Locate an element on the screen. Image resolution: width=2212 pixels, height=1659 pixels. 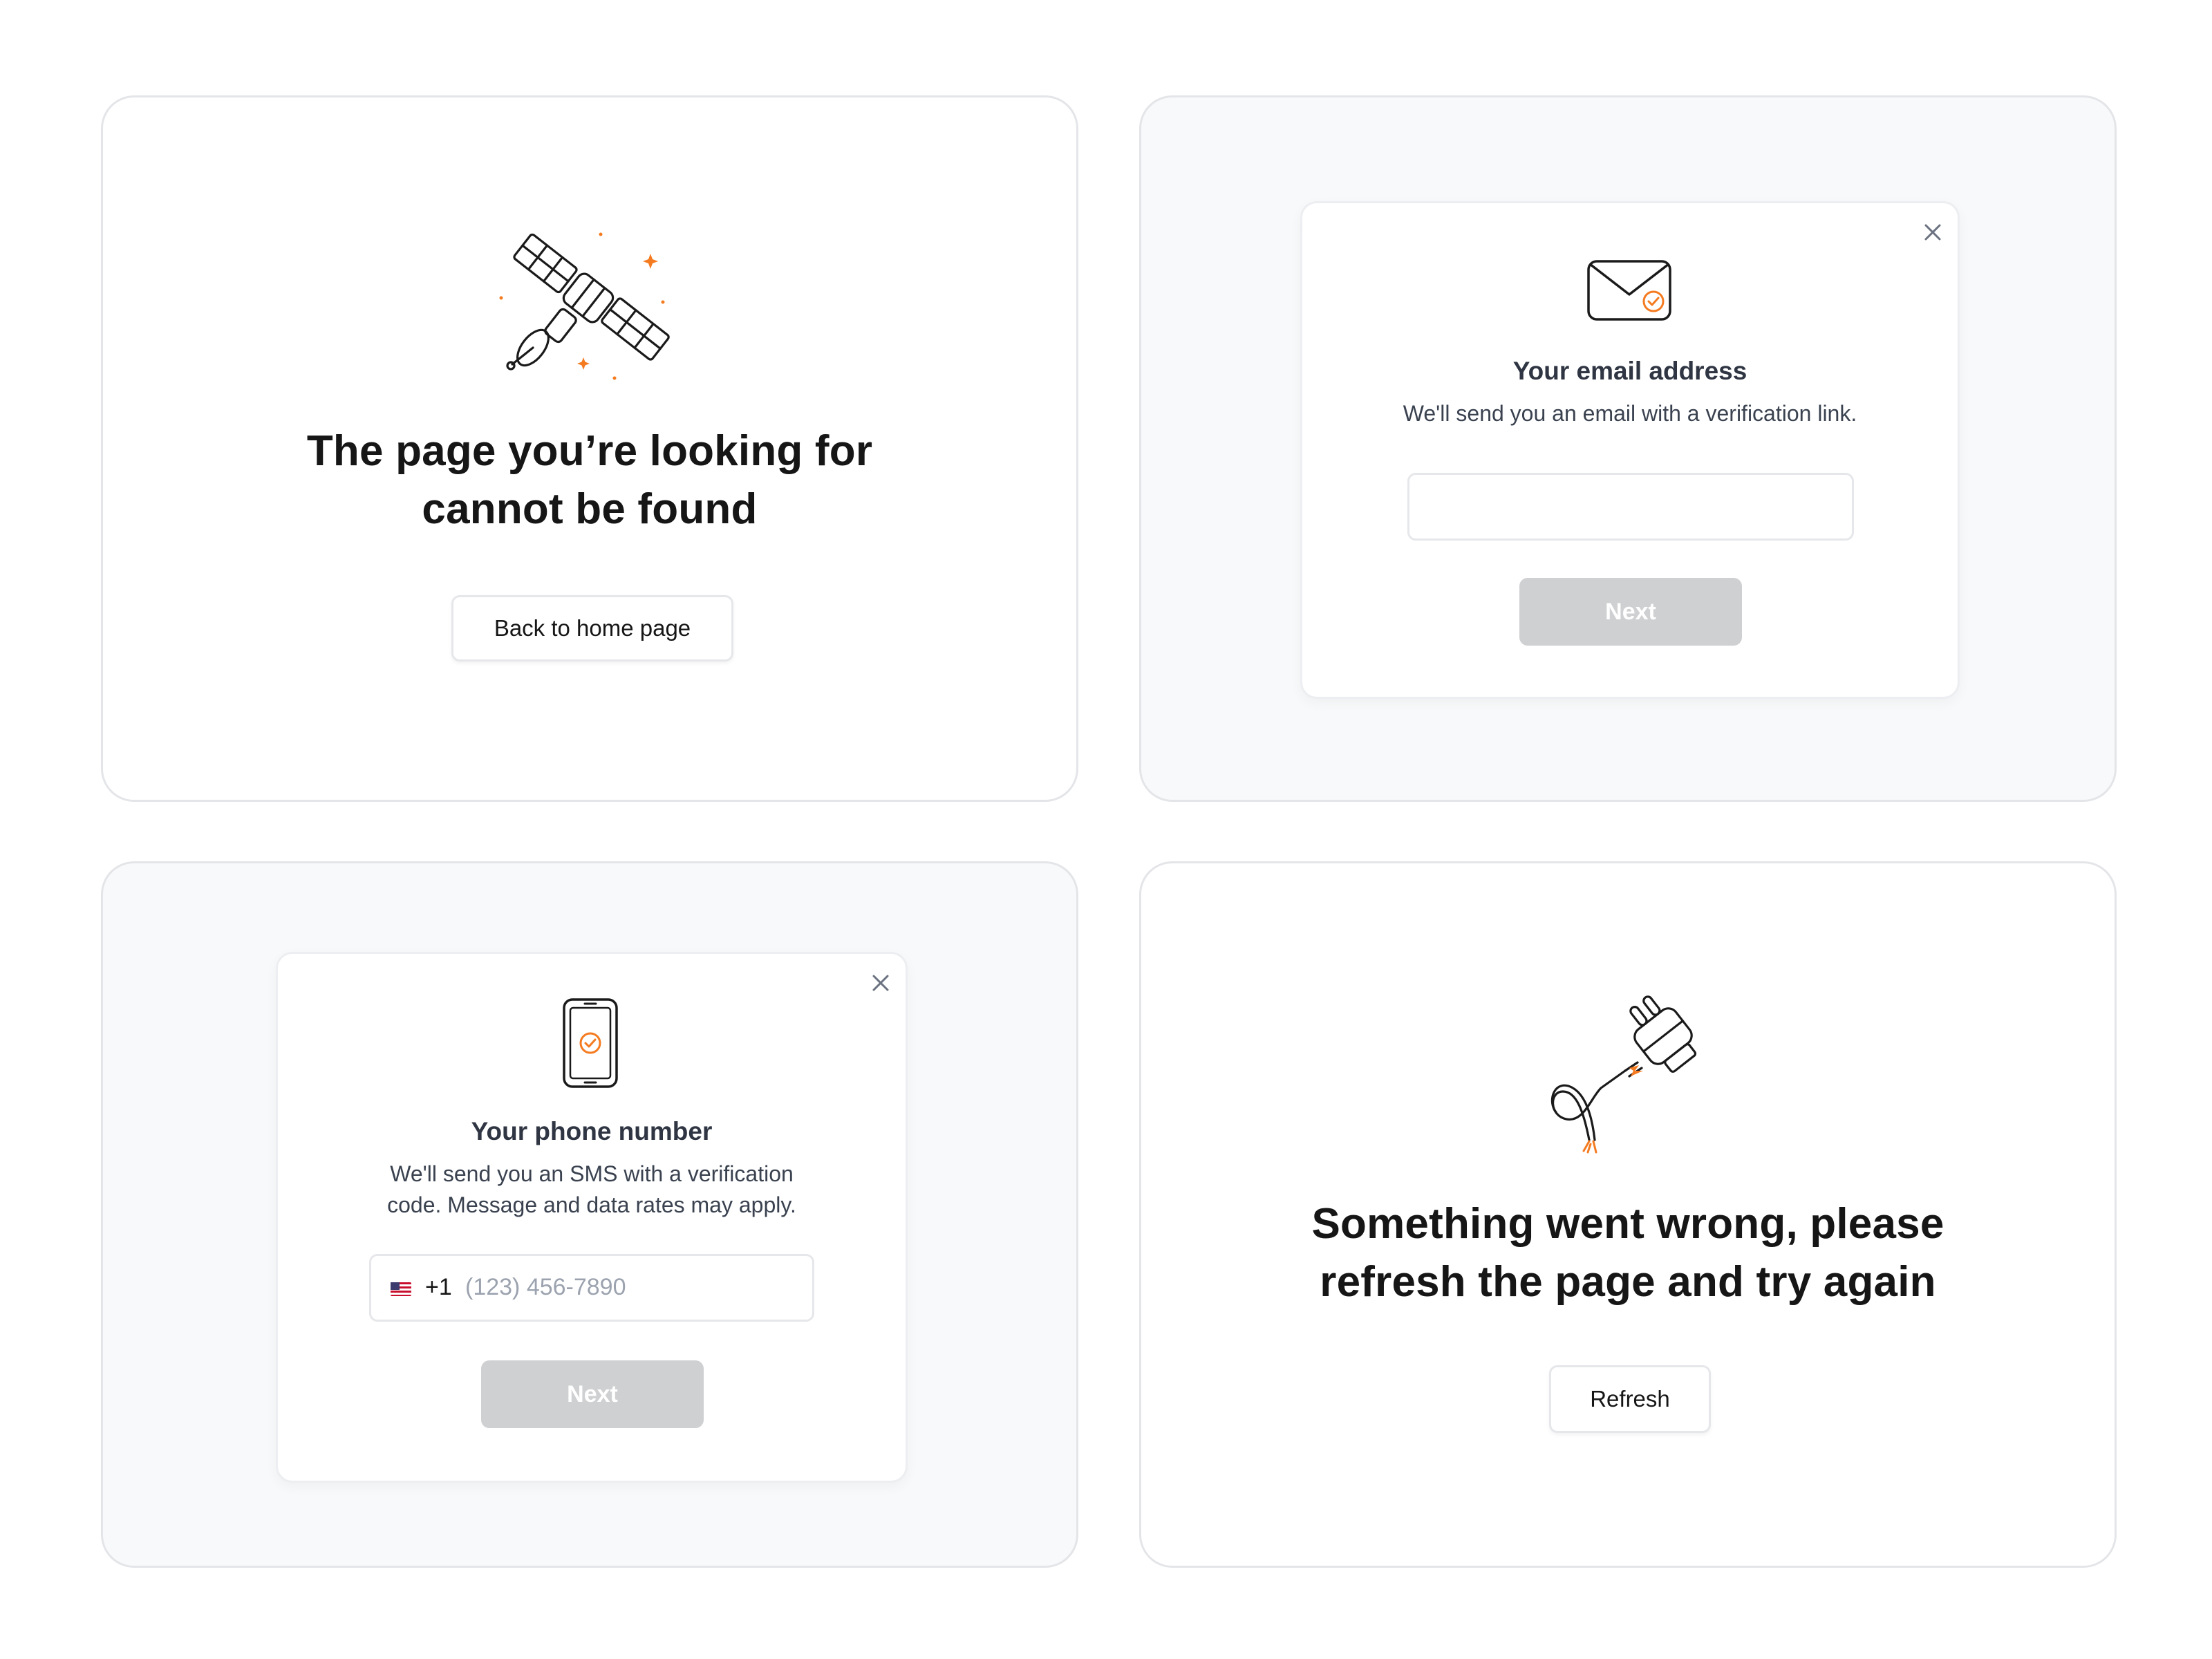
page-title-line-1: The page you’re looking for is located at coordinates (589, 451).